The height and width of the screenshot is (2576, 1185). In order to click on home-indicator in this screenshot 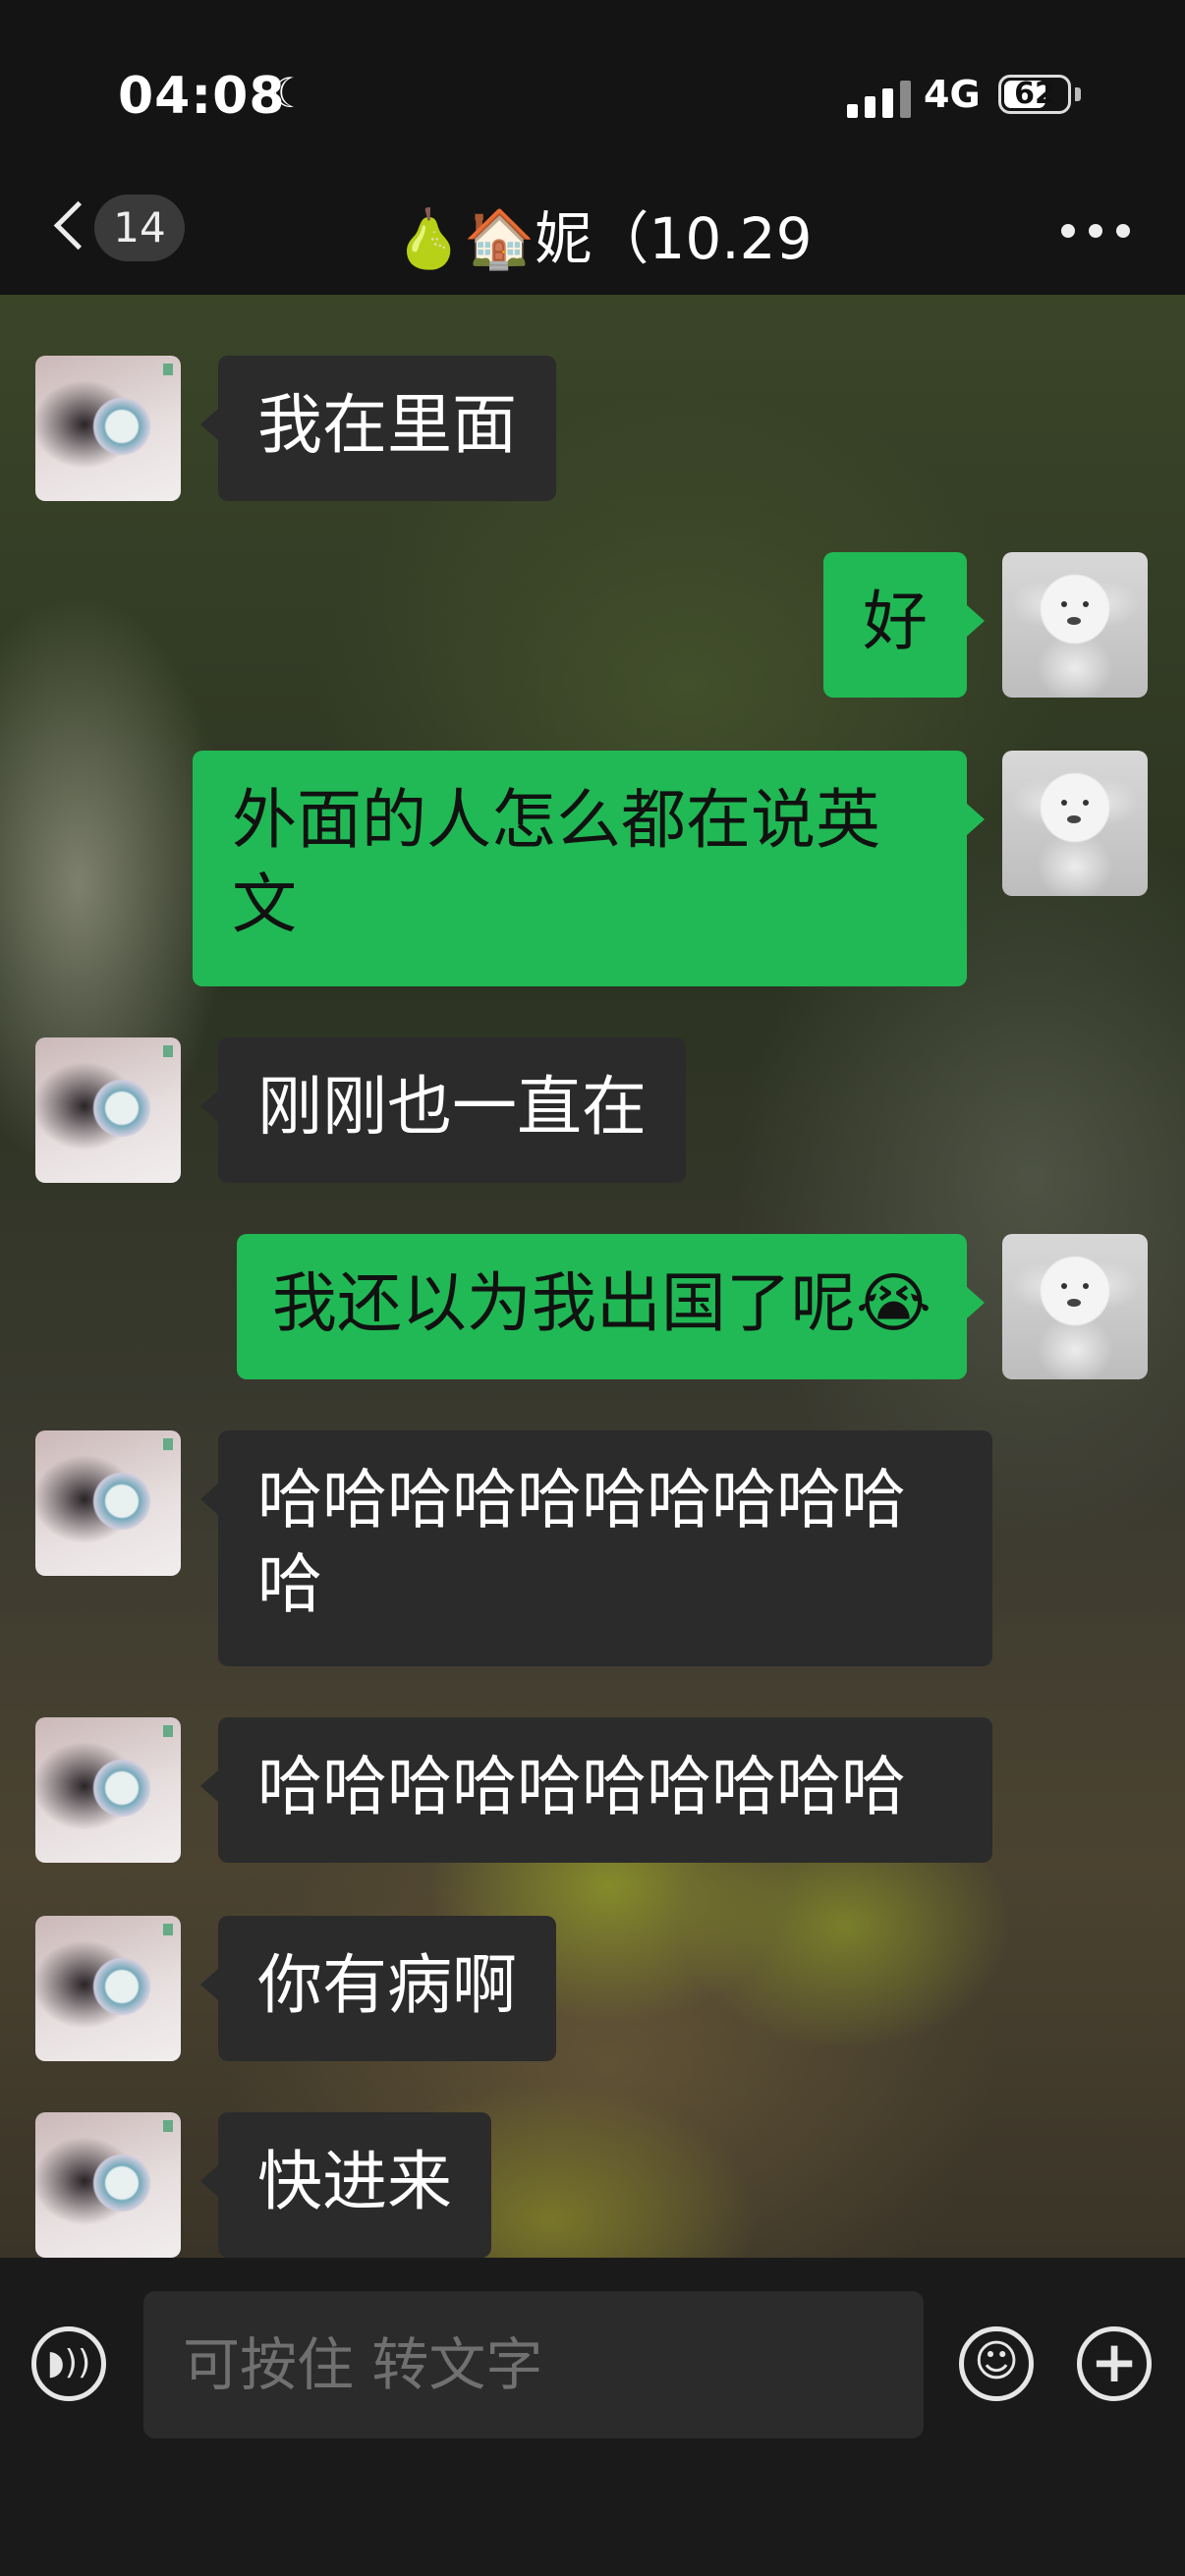, I will do `click(1169, 2560)`.